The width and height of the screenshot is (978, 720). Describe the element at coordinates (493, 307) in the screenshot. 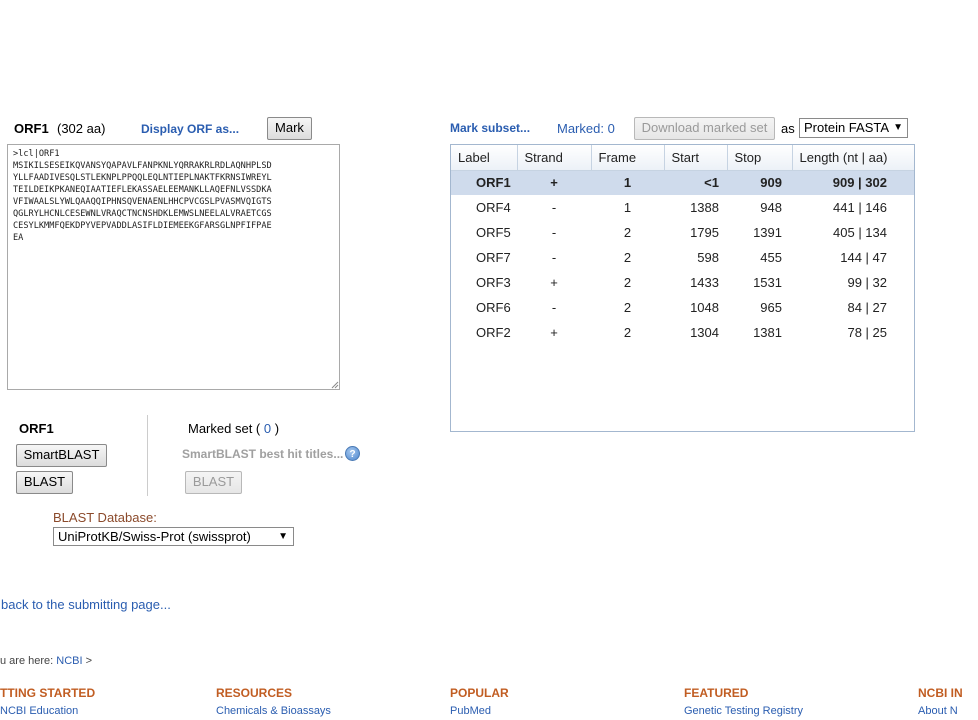

I see `orf-cell-label: ORF6` at that location.